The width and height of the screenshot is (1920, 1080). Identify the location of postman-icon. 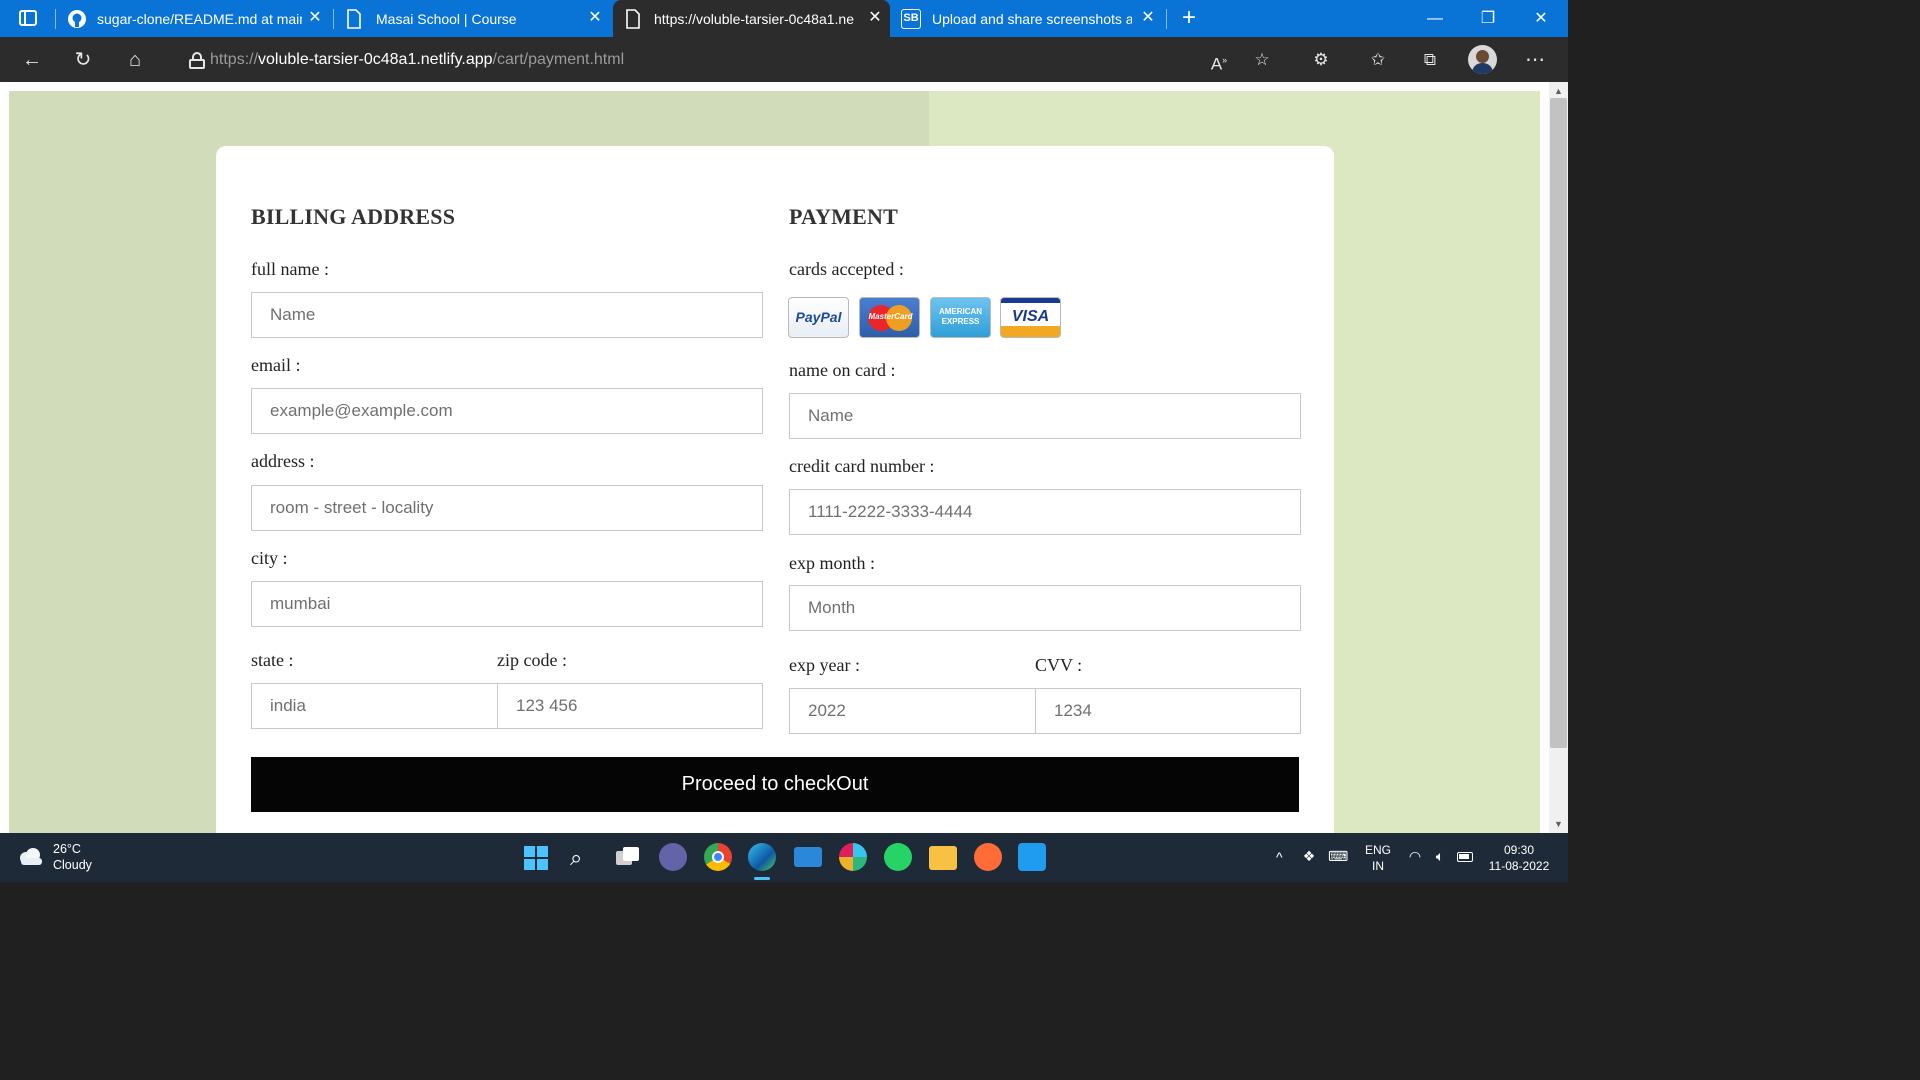
(988, 857).